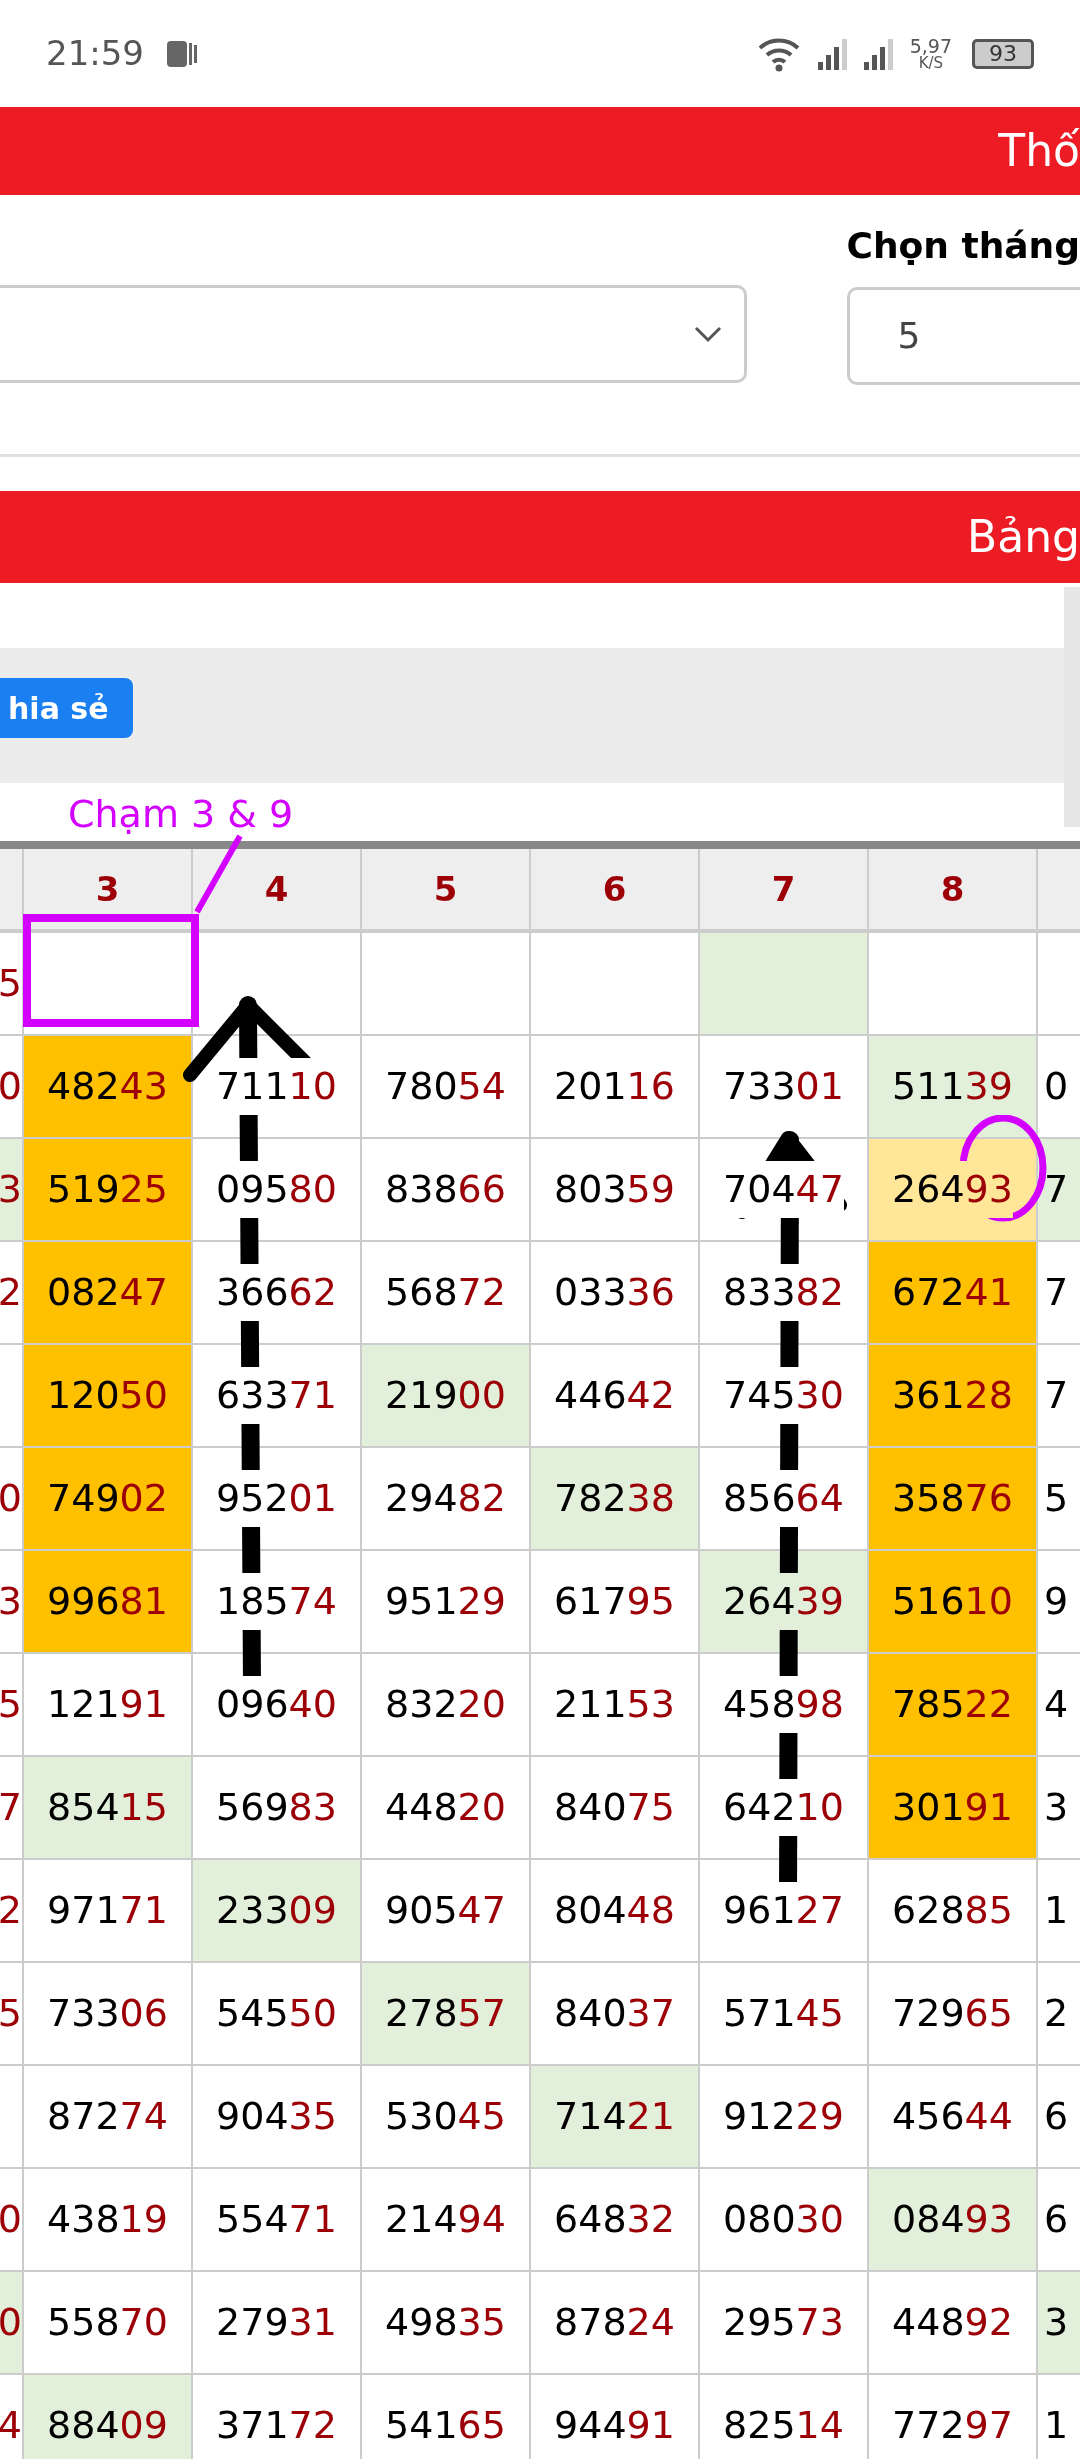  I want to click on table-cell: 64210, so click(784, 1808).